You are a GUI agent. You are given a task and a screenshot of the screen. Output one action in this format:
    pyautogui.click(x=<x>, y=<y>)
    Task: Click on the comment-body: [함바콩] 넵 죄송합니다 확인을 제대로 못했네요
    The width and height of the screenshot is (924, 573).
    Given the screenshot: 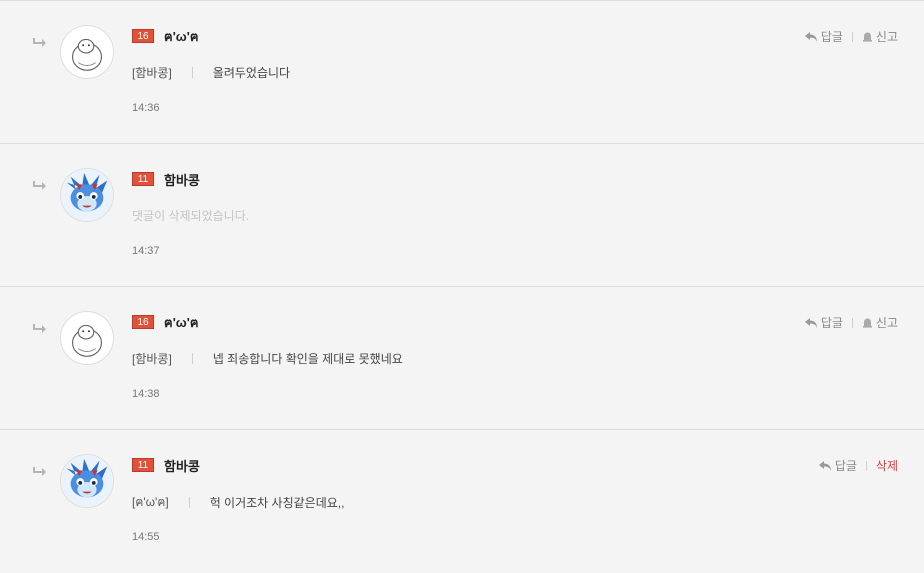 What is the action you would take?
    pyautogui.click(x=267, y=358)
    